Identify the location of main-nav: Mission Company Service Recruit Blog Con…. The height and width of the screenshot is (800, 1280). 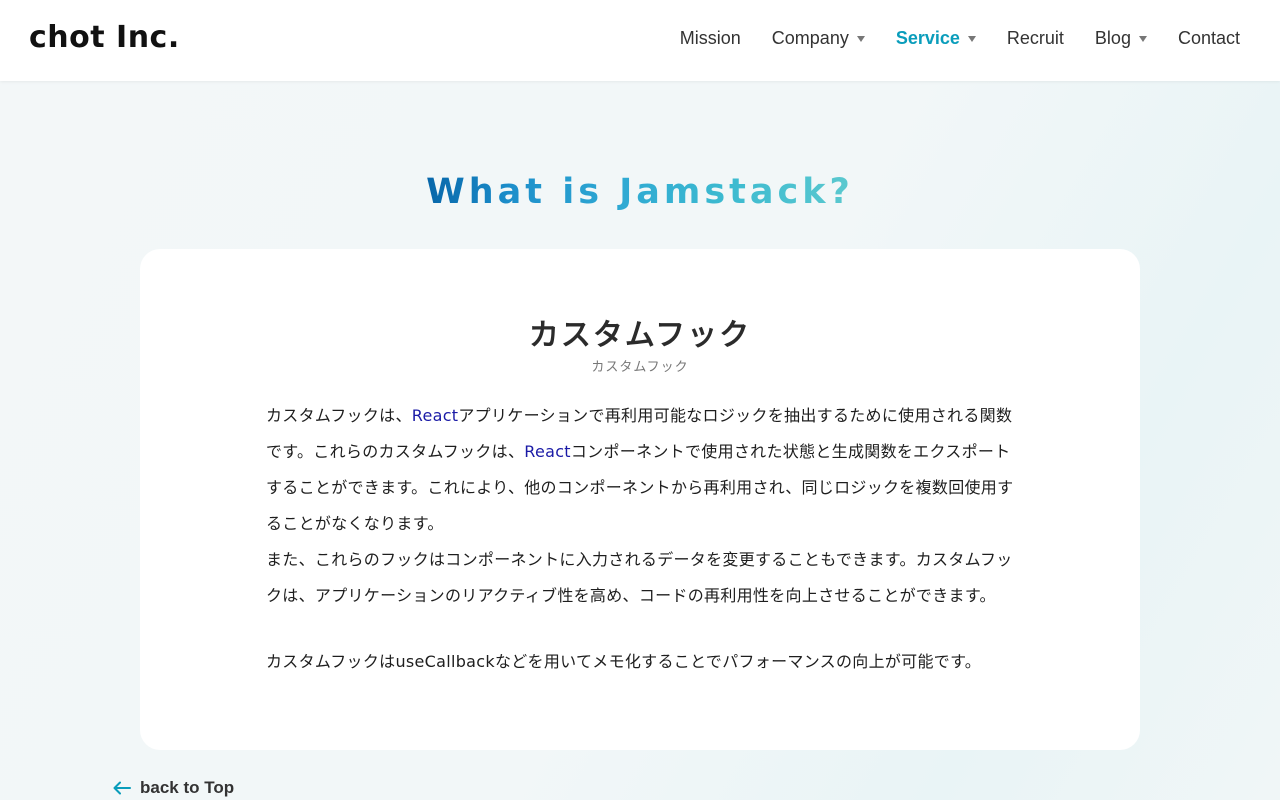
(944, 38).